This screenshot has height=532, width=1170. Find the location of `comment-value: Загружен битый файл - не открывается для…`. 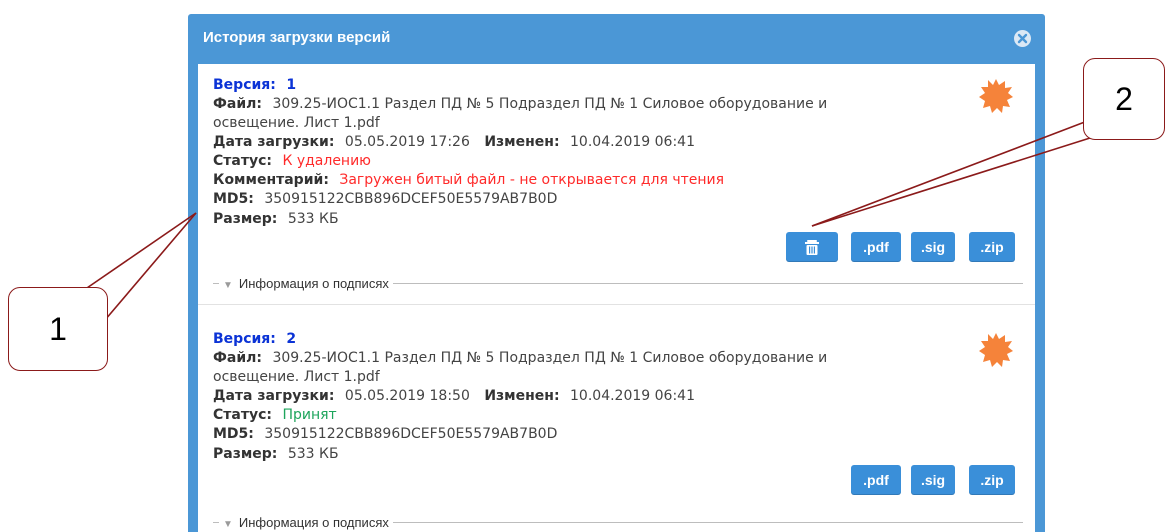

comment-value: Загружен битый файл - не открывается для… is located at coordinates (532, 180).